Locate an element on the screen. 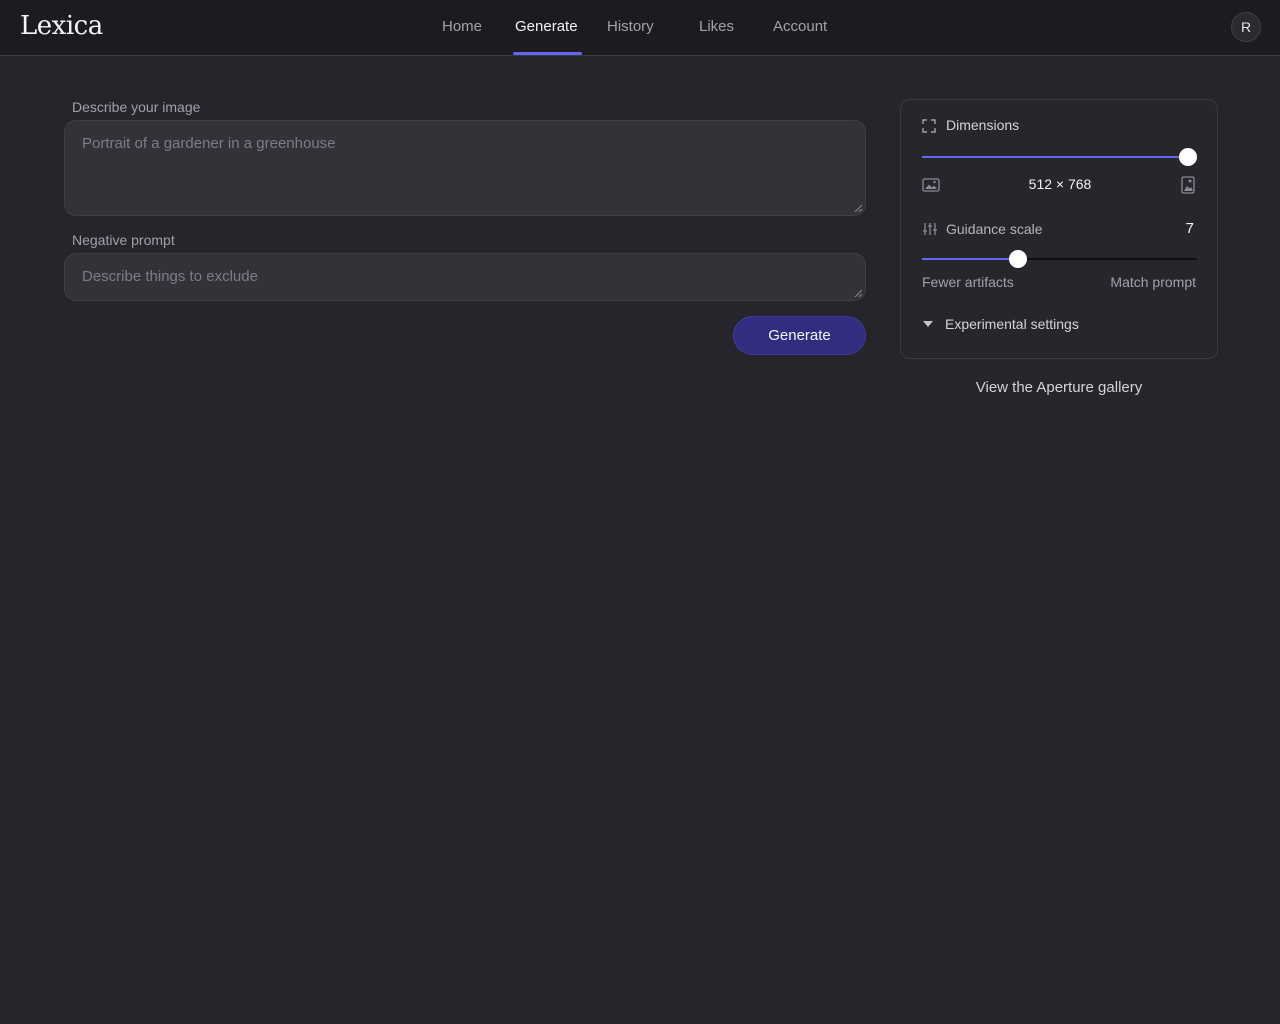  experimental-settings-toggle: Experimental settings is located at coordinates (1000, 324).